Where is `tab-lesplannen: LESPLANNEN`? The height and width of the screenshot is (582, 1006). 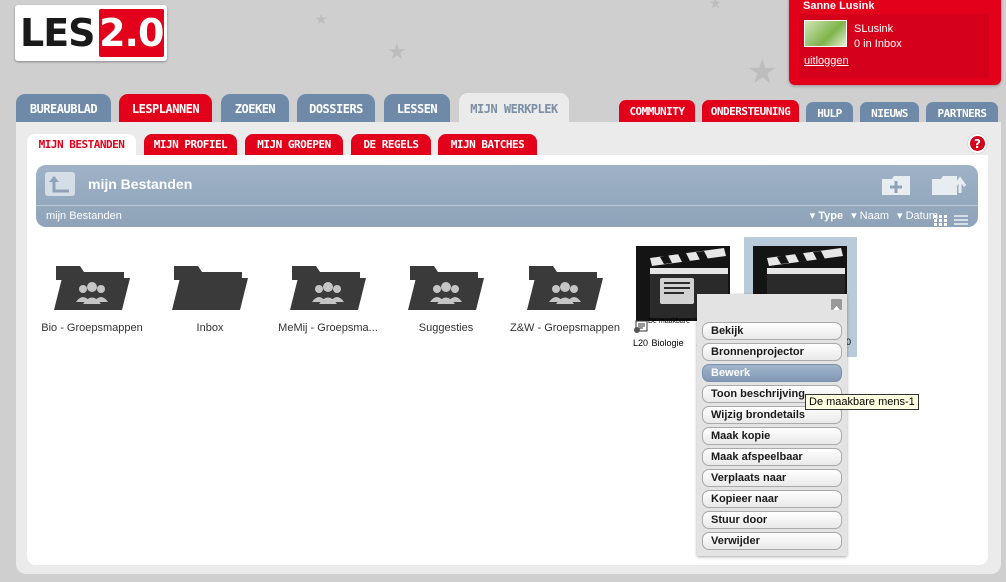 tab-lesplannen: LESPLANNEN is located at coordinates (165, 109).